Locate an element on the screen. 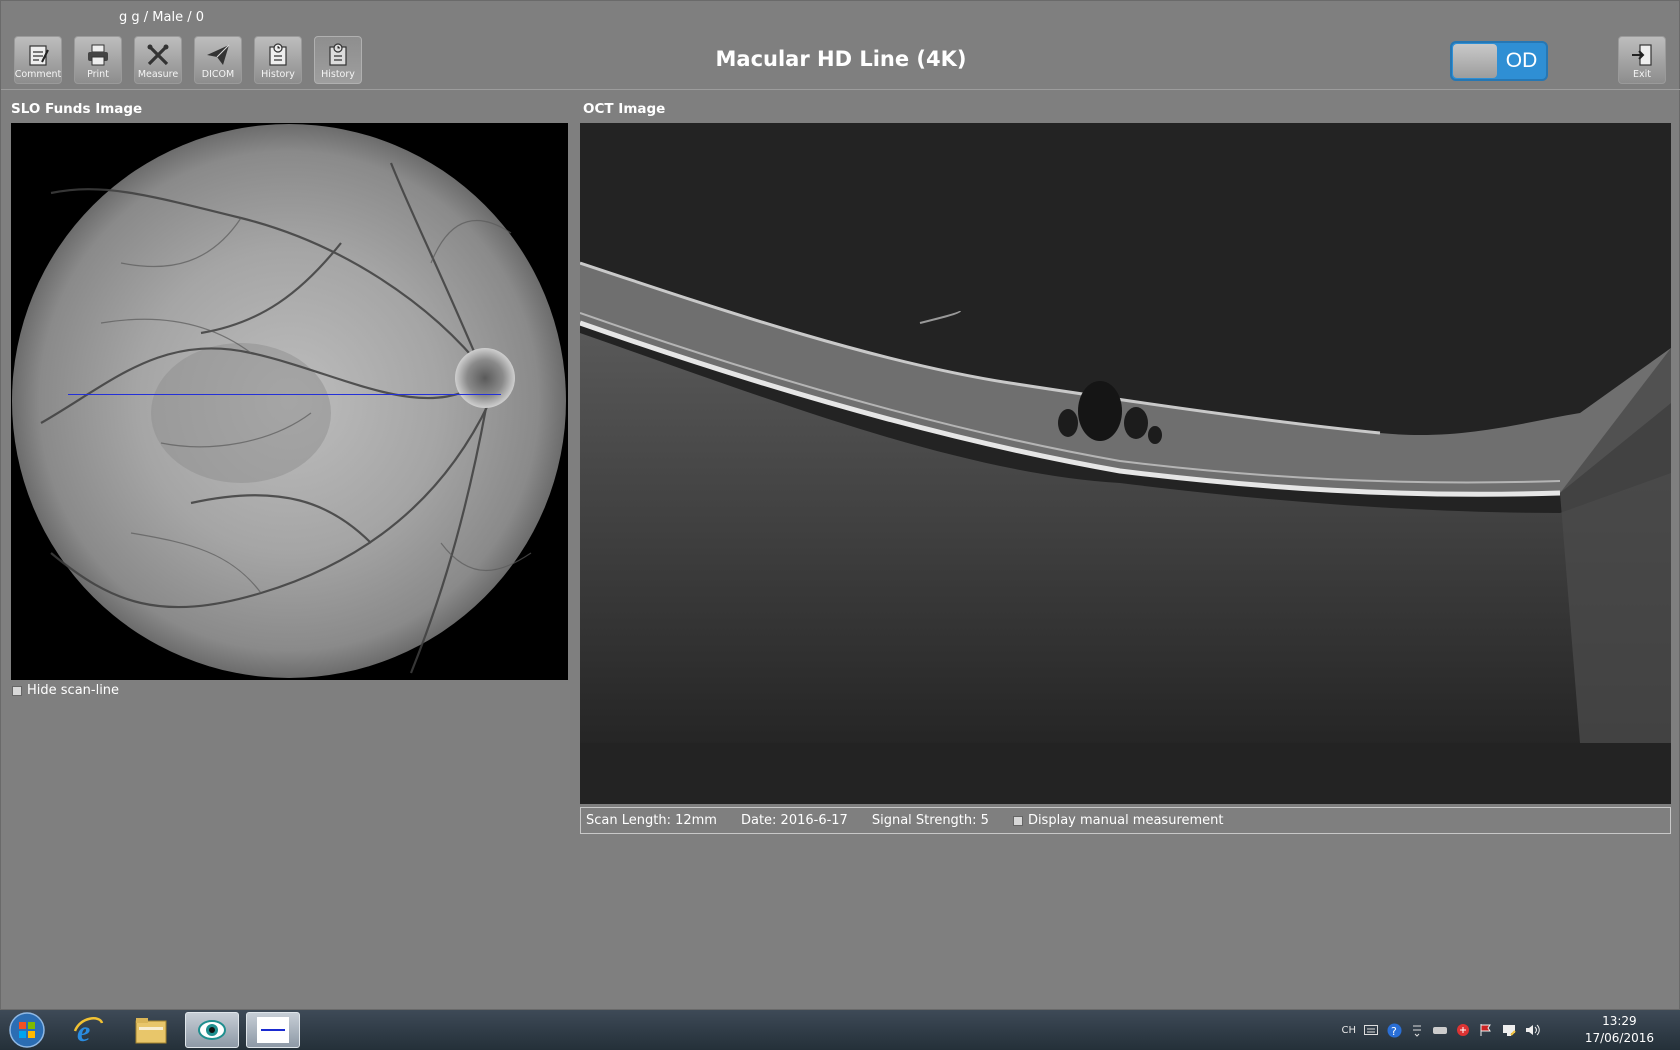  eye-toggle-label: OD is located at coordinates (1521, 60).